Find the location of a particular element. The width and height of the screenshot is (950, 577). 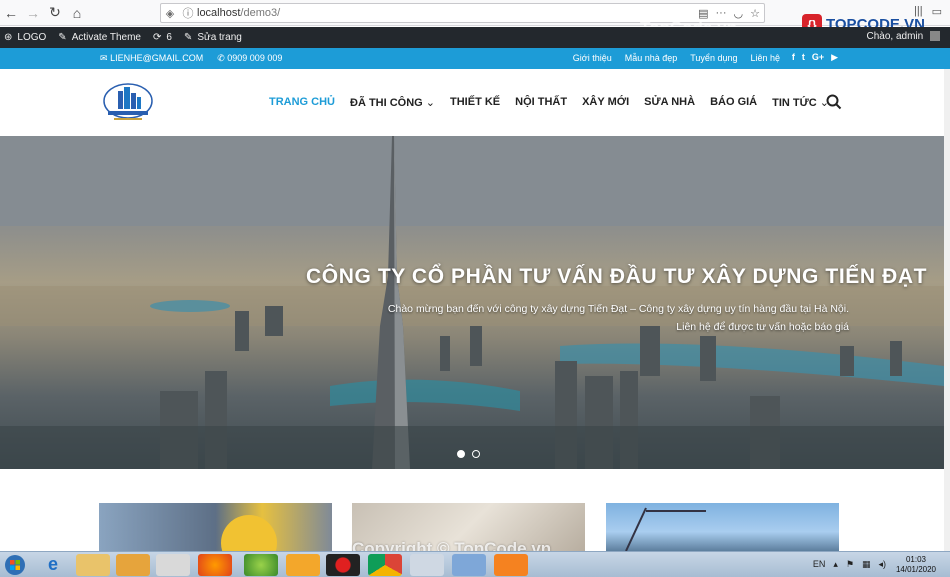

bookmark-star-icon: ☆ is located at coordinates (755, 13).